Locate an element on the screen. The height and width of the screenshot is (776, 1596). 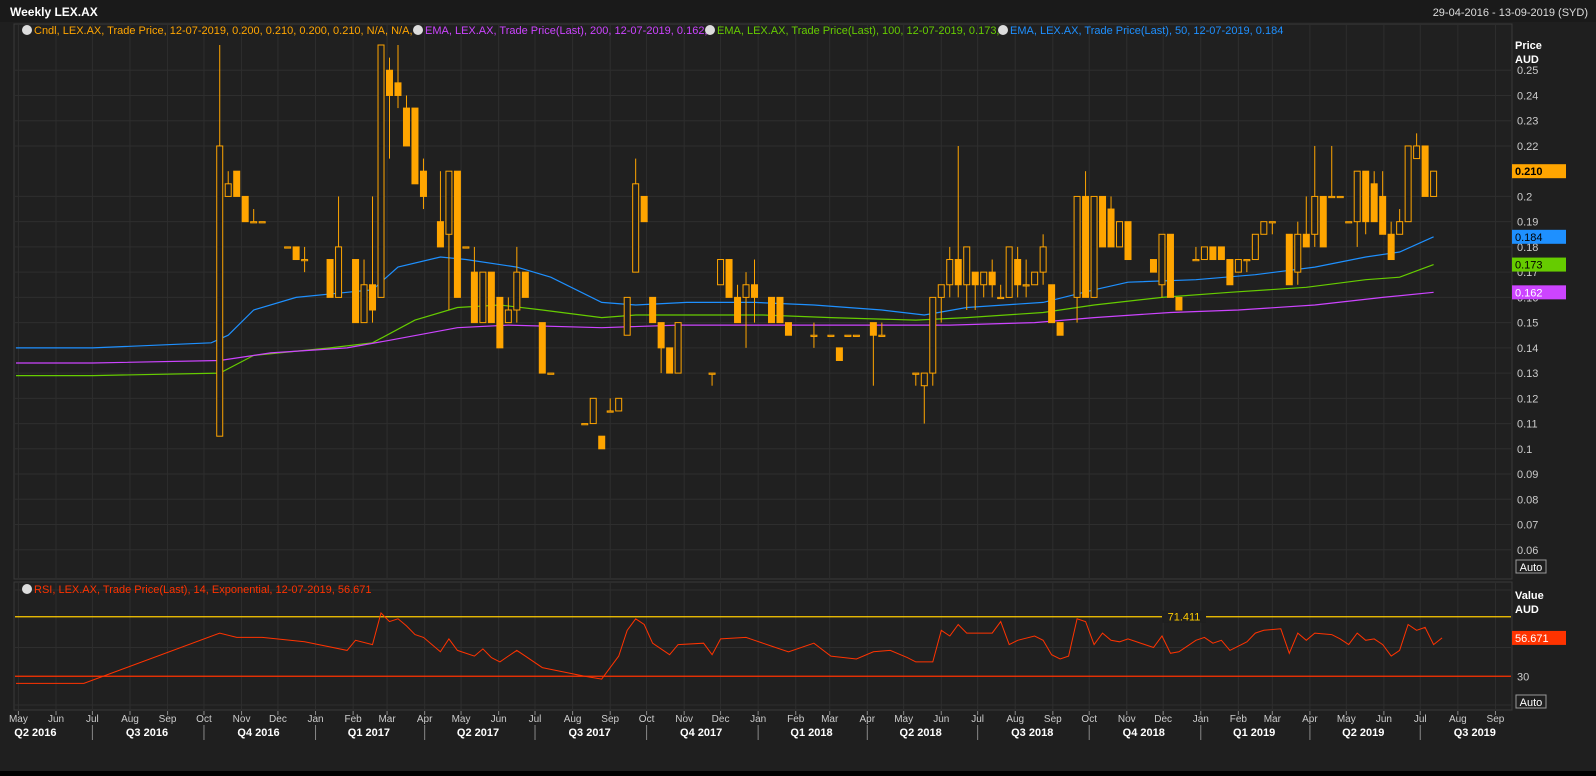
price-tick-label: 0.07 is located at coordinates (1527, 526).